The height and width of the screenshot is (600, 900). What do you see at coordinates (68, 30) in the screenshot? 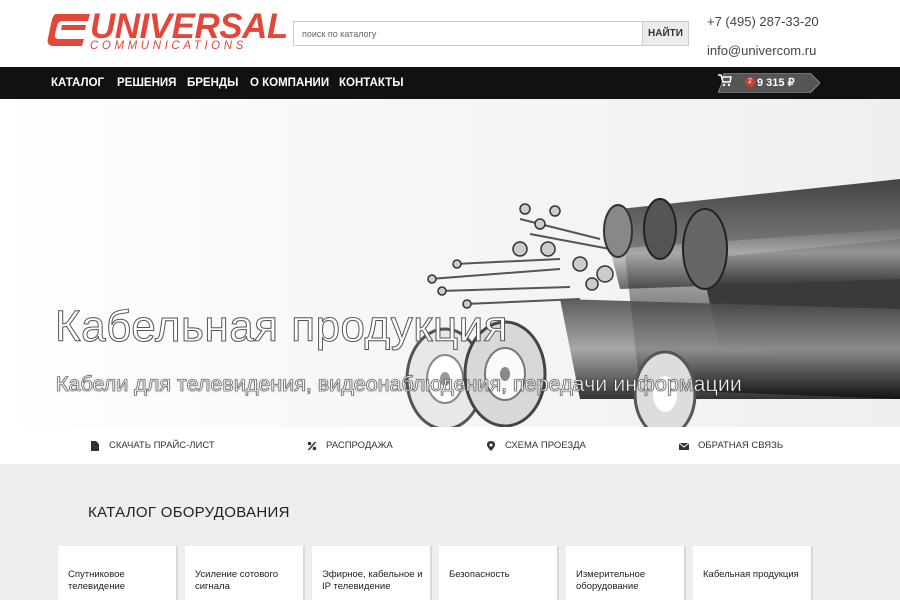
I see `logo-mark-icon` at bounding box center [68, 30].